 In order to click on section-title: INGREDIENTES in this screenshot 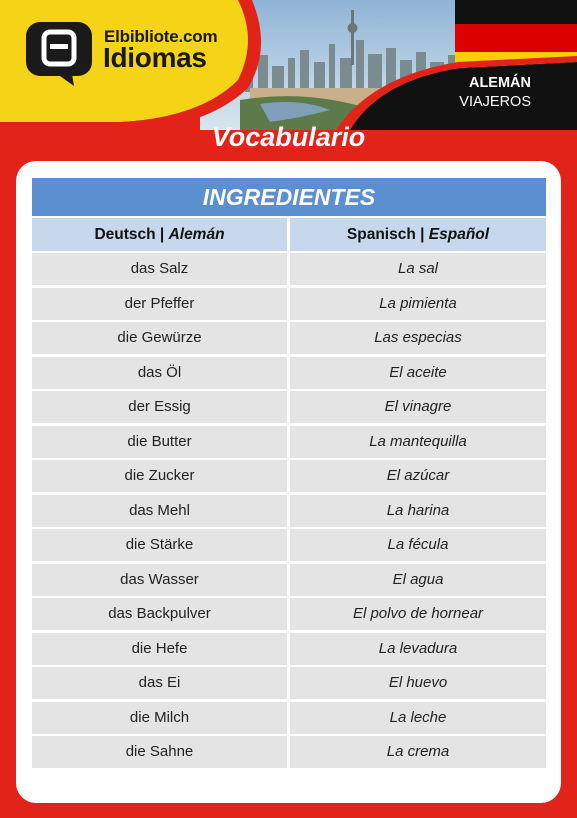, I will do `click(289, 197)`.